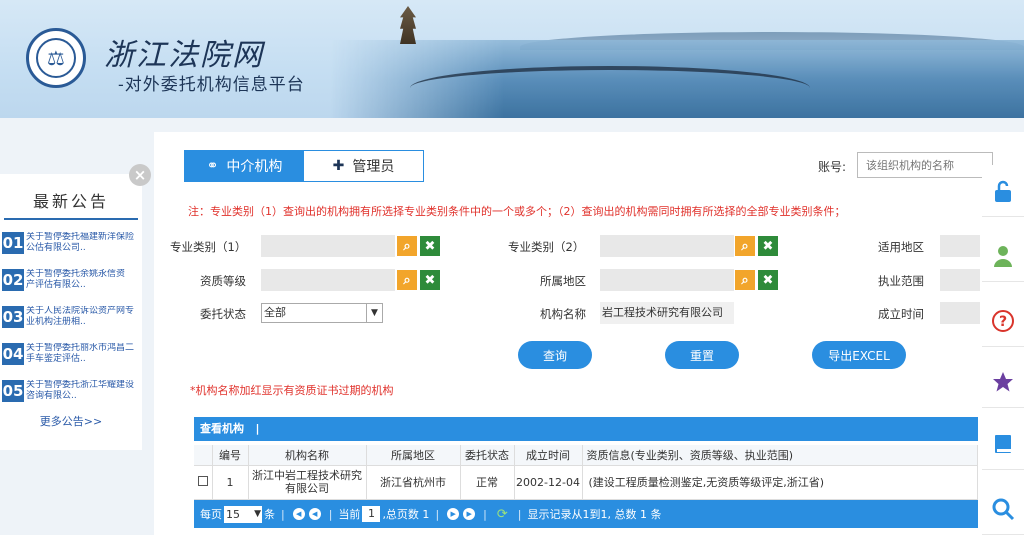 This screenshot has width=1024, height=535. I want to click on help-icon: ?, so click(1003, 321).